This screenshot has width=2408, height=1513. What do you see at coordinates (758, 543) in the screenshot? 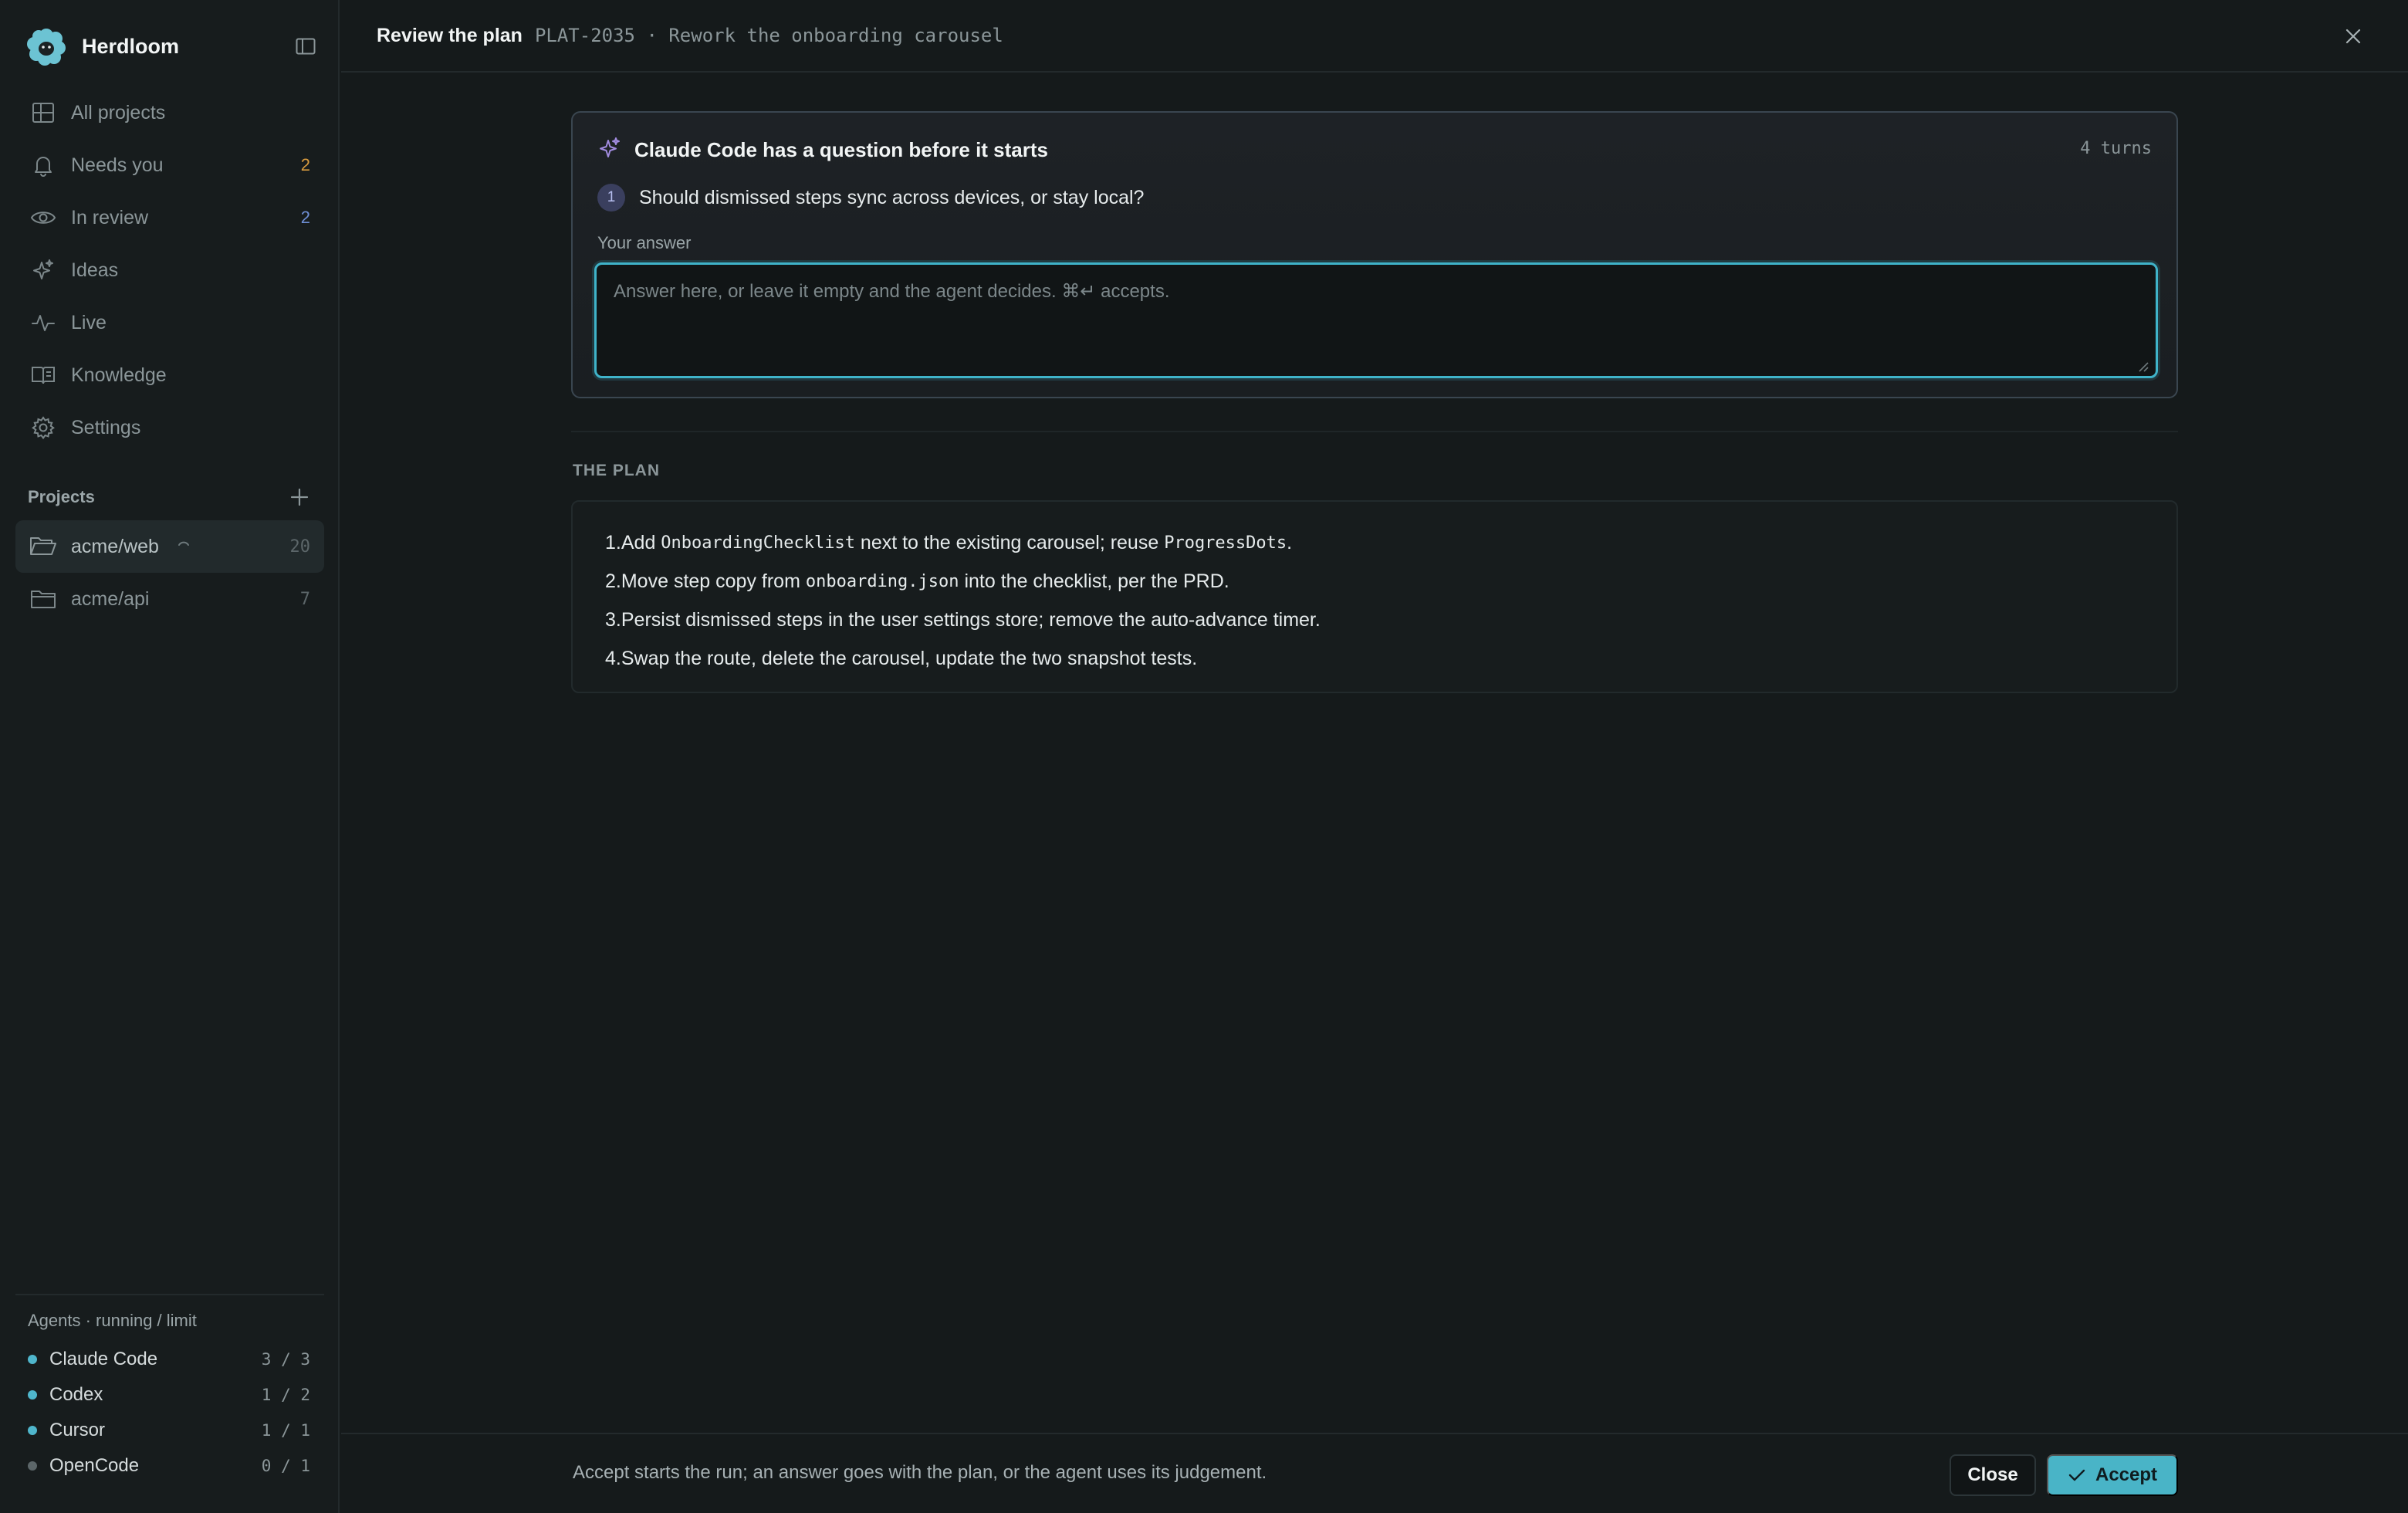
I see `step-code: OnboardingChecklist` at bounding box center [758, 543].